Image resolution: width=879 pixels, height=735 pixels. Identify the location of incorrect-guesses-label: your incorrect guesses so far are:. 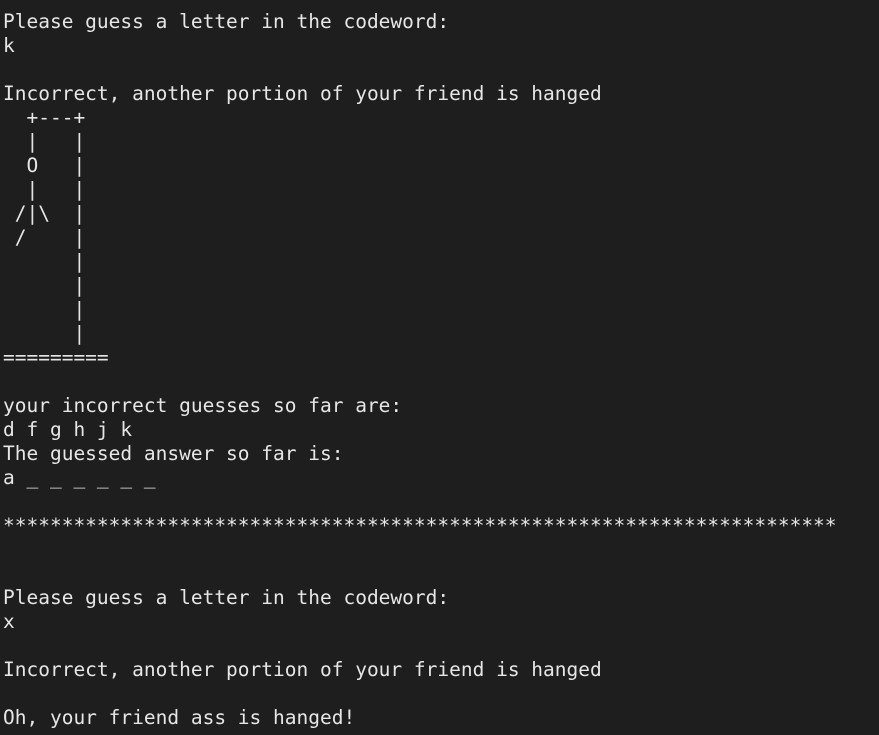
(203, 405).